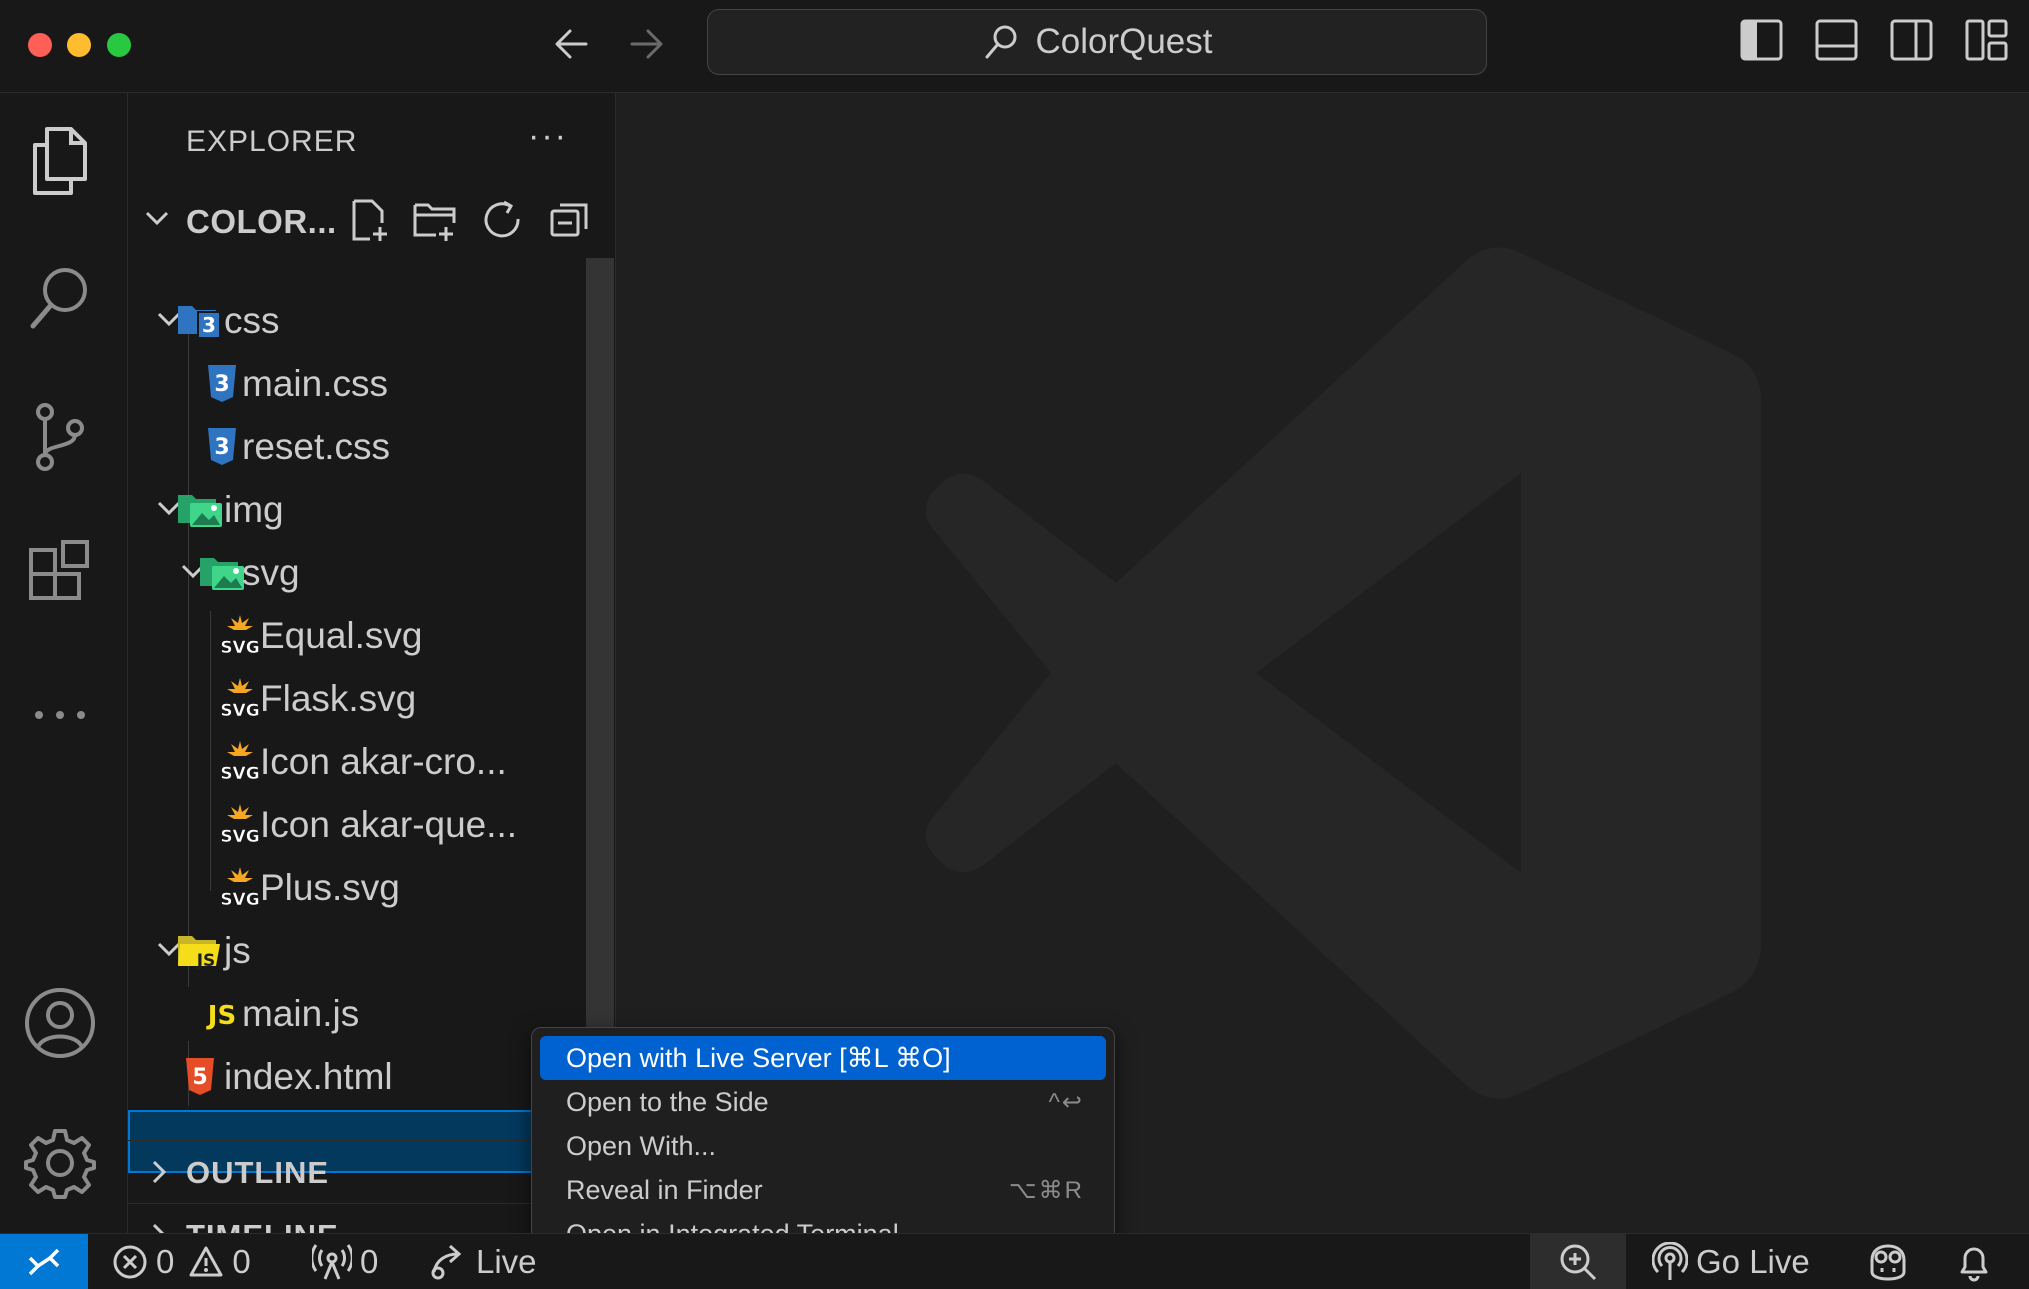 The width and height of the screenshot is (2029, 1289). I want to click on status-bar: 0 0 0 Live Go Live, so click(1014, 1261).